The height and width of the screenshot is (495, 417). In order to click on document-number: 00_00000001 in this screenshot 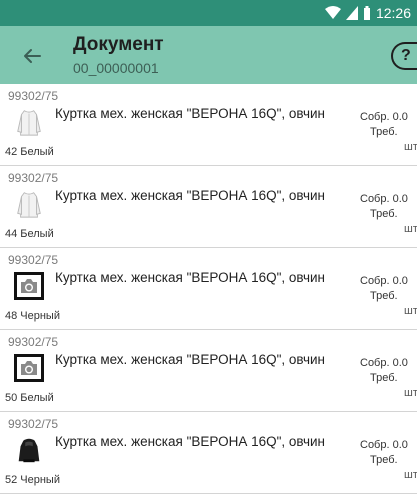, I will do `click(116, 68)`.